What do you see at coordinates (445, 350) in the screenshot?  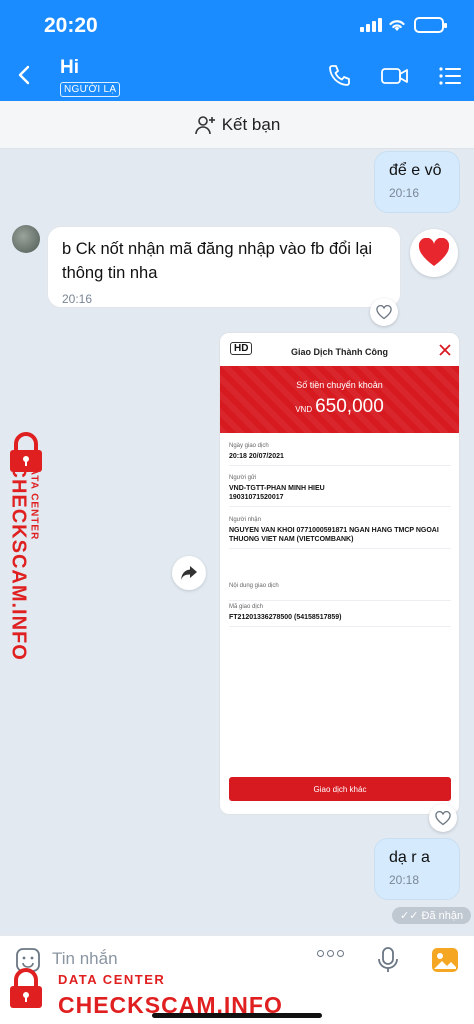 I see `close-icon` at bounding box center [445, 350].